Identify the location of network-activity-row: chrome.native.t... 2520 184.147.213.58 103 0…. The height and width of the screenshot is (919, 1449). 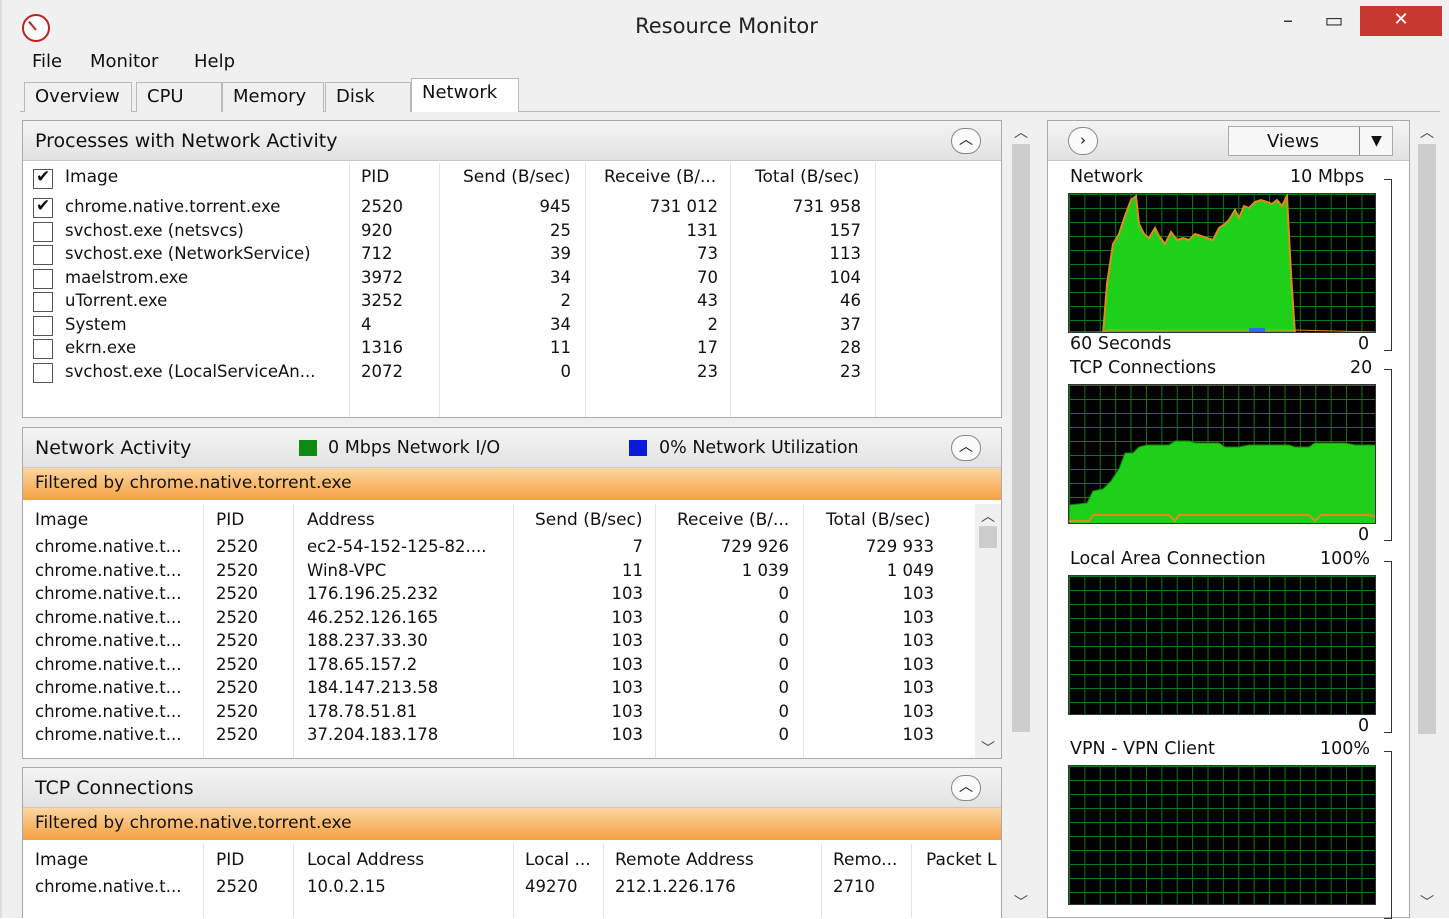
(498, 689).